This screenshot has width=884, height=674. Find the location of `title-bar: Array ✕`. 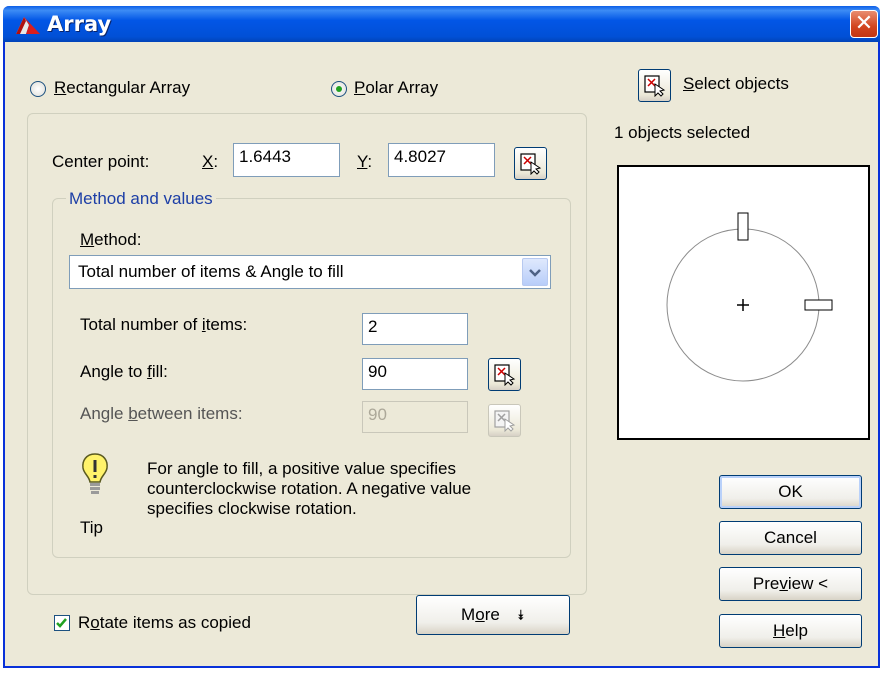

title-bar: Array ✕ is located at coordinates (441, 24).